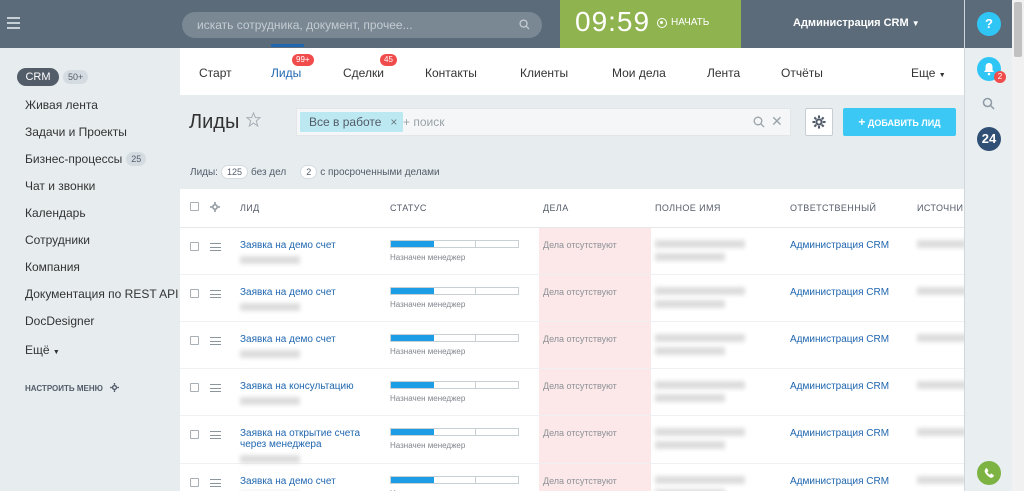 The height and width of the screenshot is (491, 1024). What do you see at coordinates (286, 73) in the screenshot?
I see `tab-leads: Лиды` at bounding box center [286, 73].